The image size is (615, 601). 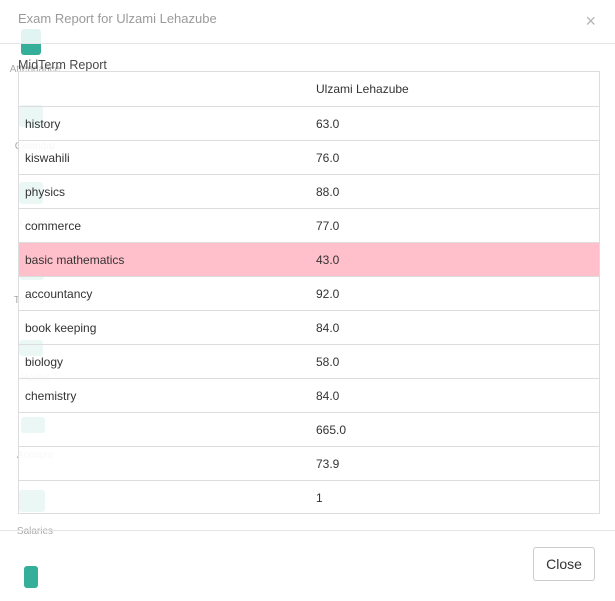 What do you see at coordinates (457, 259) in the screenshot?
I see `score-cell: 43.0` at bounding box center [457, 259].